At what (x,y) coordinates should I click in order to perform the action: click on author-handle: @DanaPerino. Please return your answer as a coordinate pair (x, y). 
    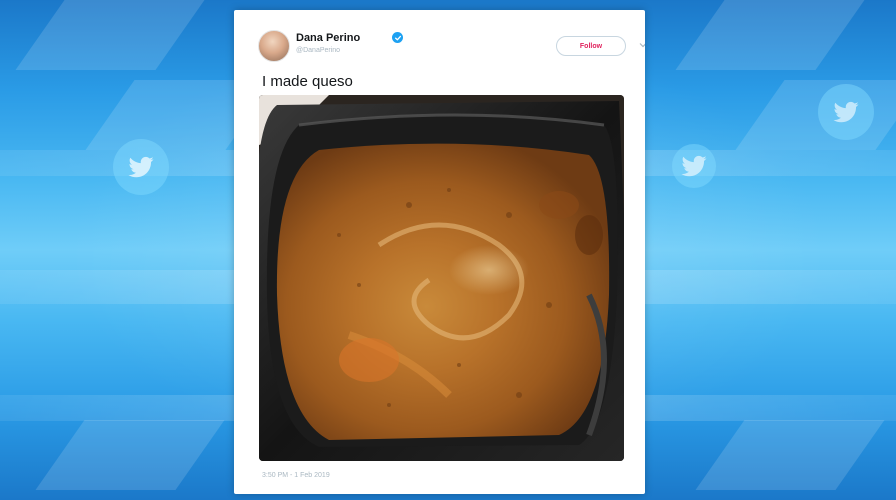
    Looking at the image, I should click on (318, 50).